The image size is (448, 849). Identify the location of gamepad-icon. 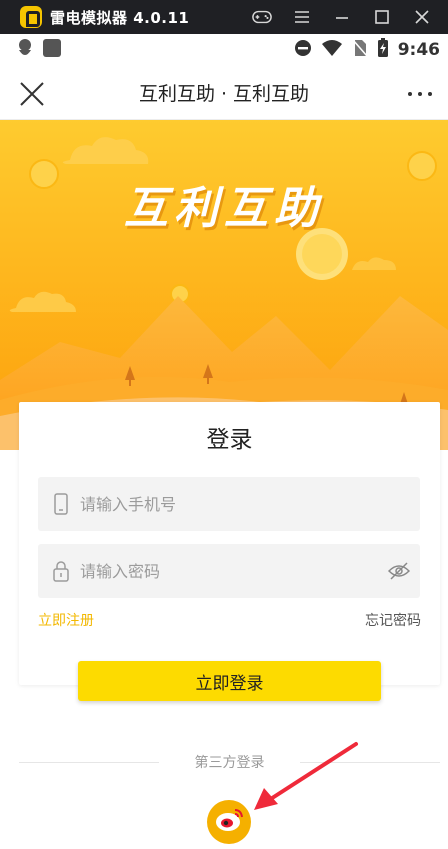
(262, 17).